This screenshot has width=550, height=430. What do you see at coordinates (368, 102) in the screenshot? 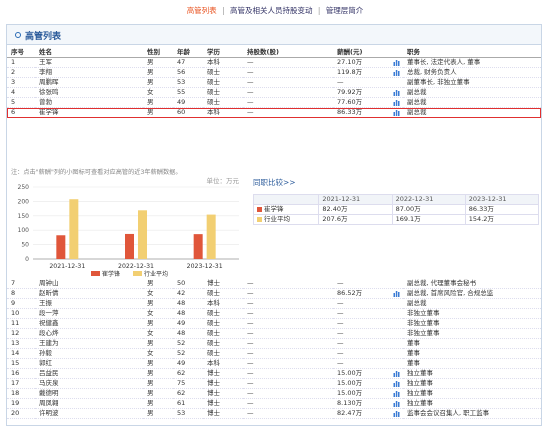
I see `pay-cell: 77.60万` at bounding box center [368, 102].